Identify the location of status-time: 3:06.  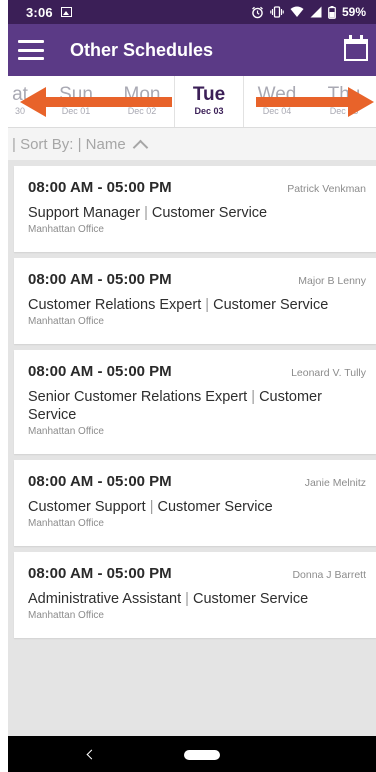
(39, 12).